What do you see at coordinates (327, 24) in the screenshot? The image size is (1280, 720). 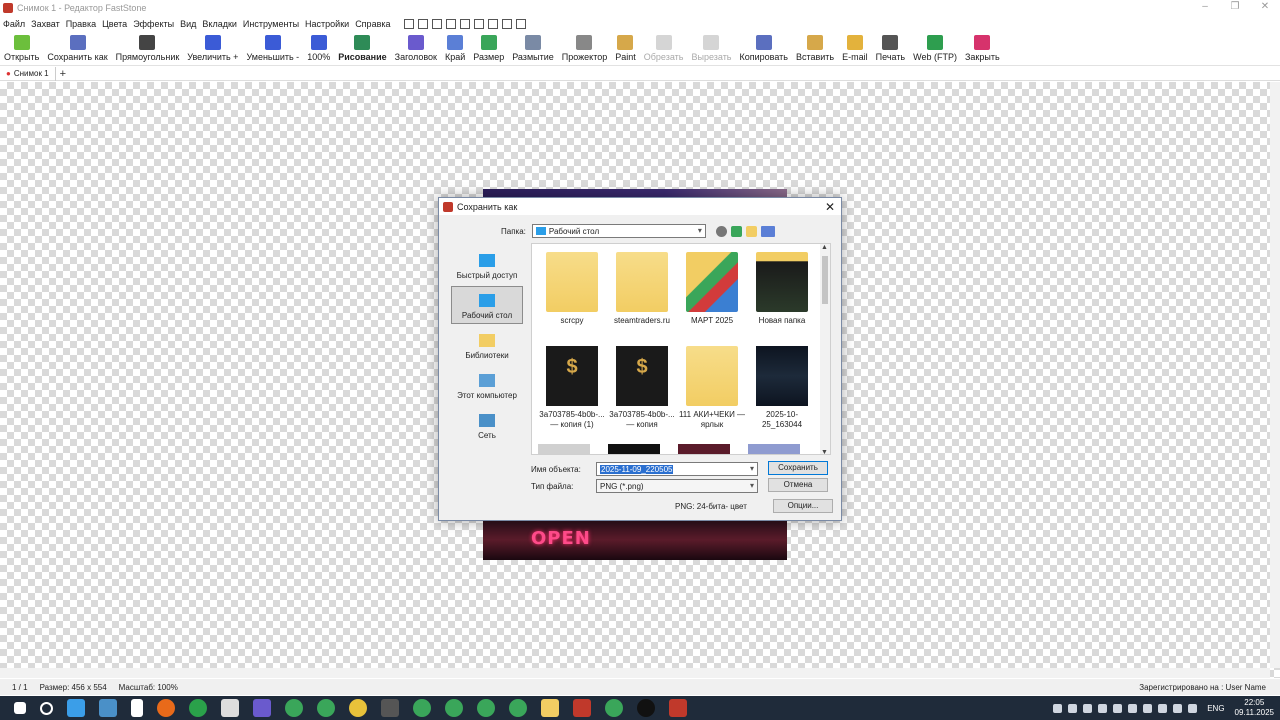 I see `menu-settings: Настройки` at bounding box center [327, 24].